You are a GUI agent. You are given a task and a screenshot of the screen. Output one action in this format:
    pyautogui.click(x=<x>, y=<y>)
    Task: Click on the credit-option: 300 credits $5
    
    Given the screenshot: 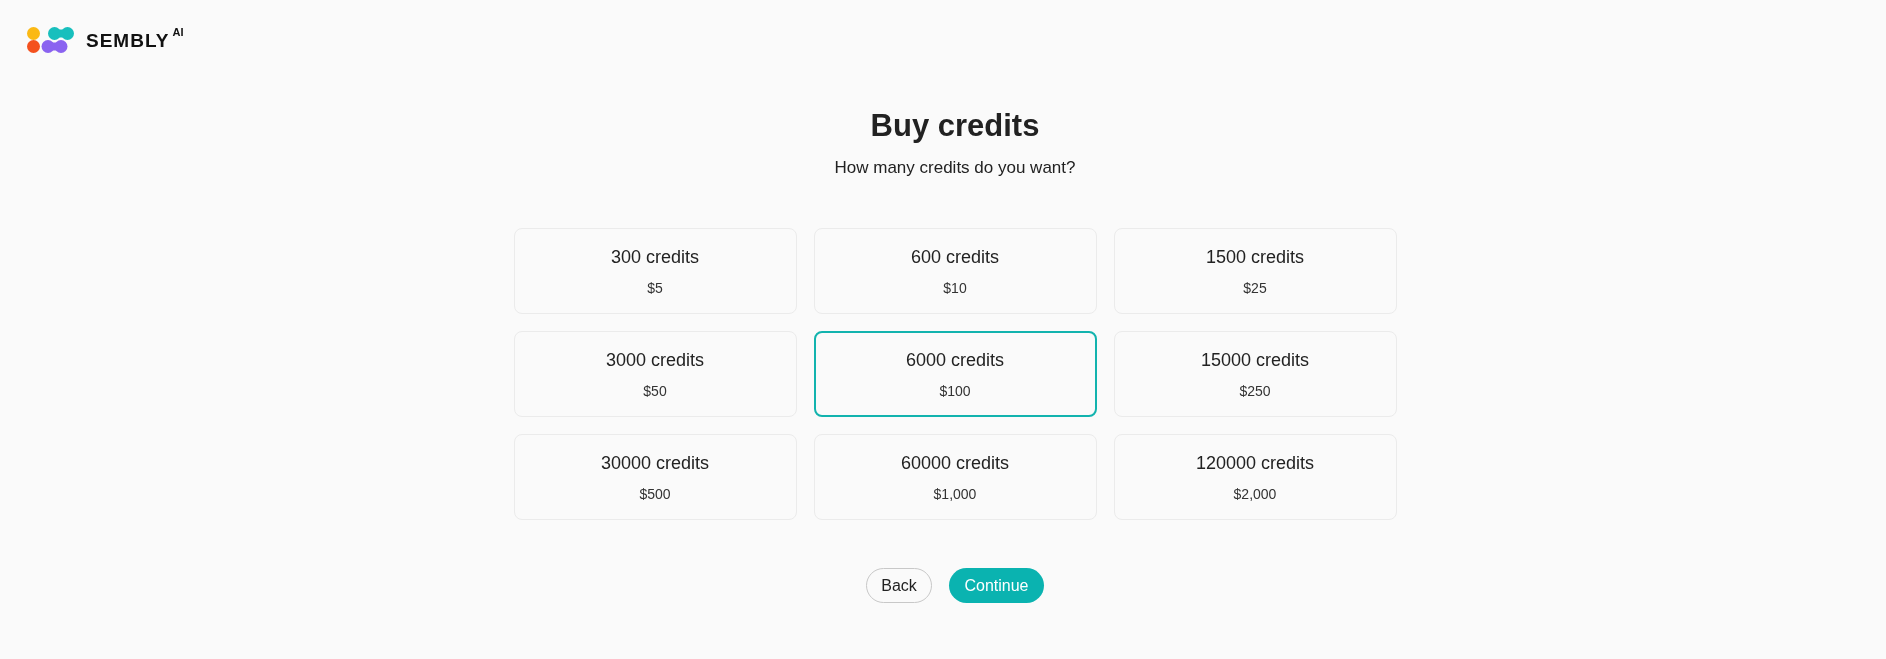 What is the action you would take?
    pyautogui.click(x=655, y=271)
    